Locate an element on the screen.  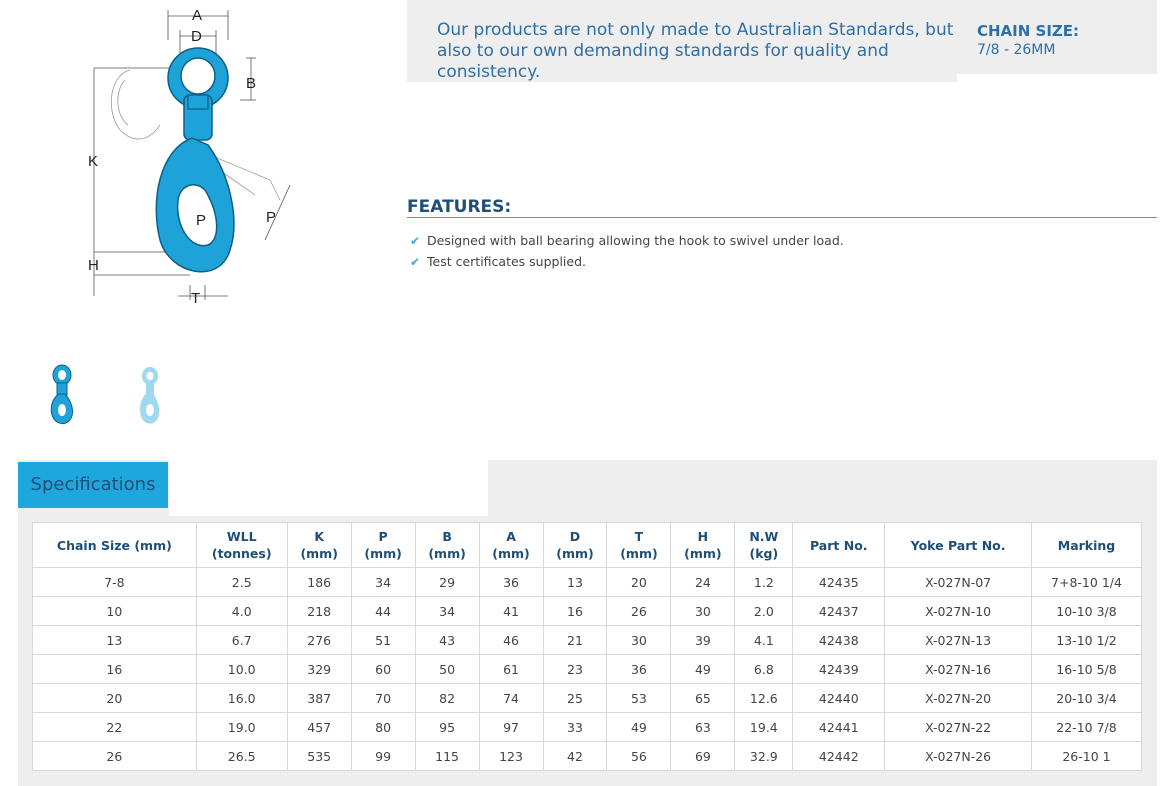
column-header: K (mm) is located at coordinates (319, 545).